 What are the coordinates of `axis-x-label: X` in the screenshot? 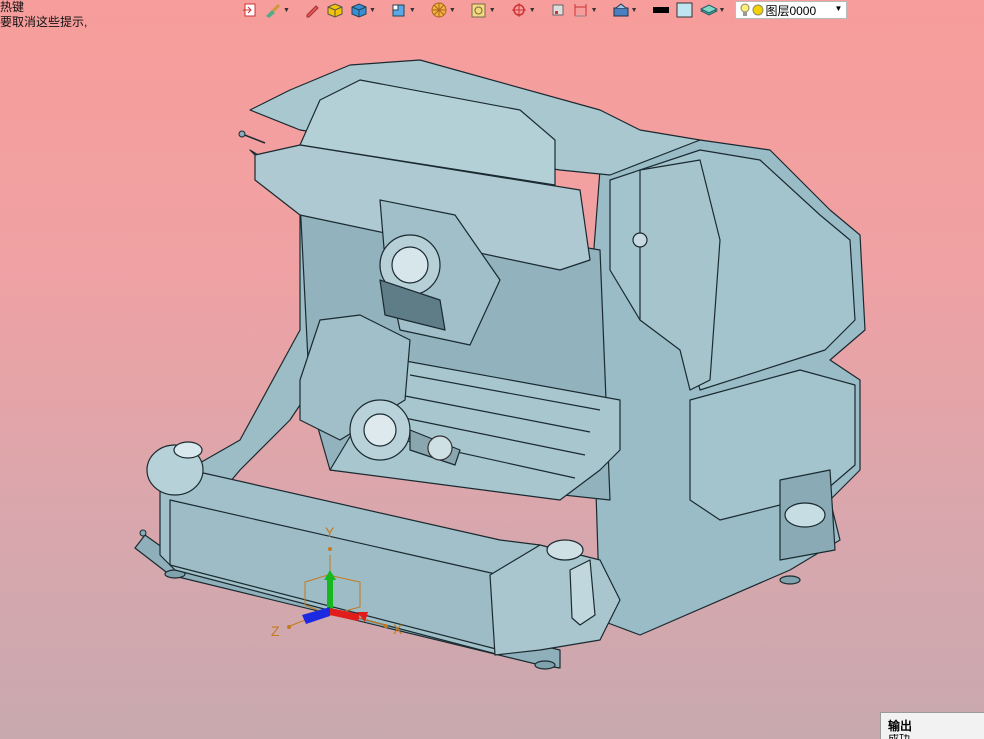 It's located at (398, 629).